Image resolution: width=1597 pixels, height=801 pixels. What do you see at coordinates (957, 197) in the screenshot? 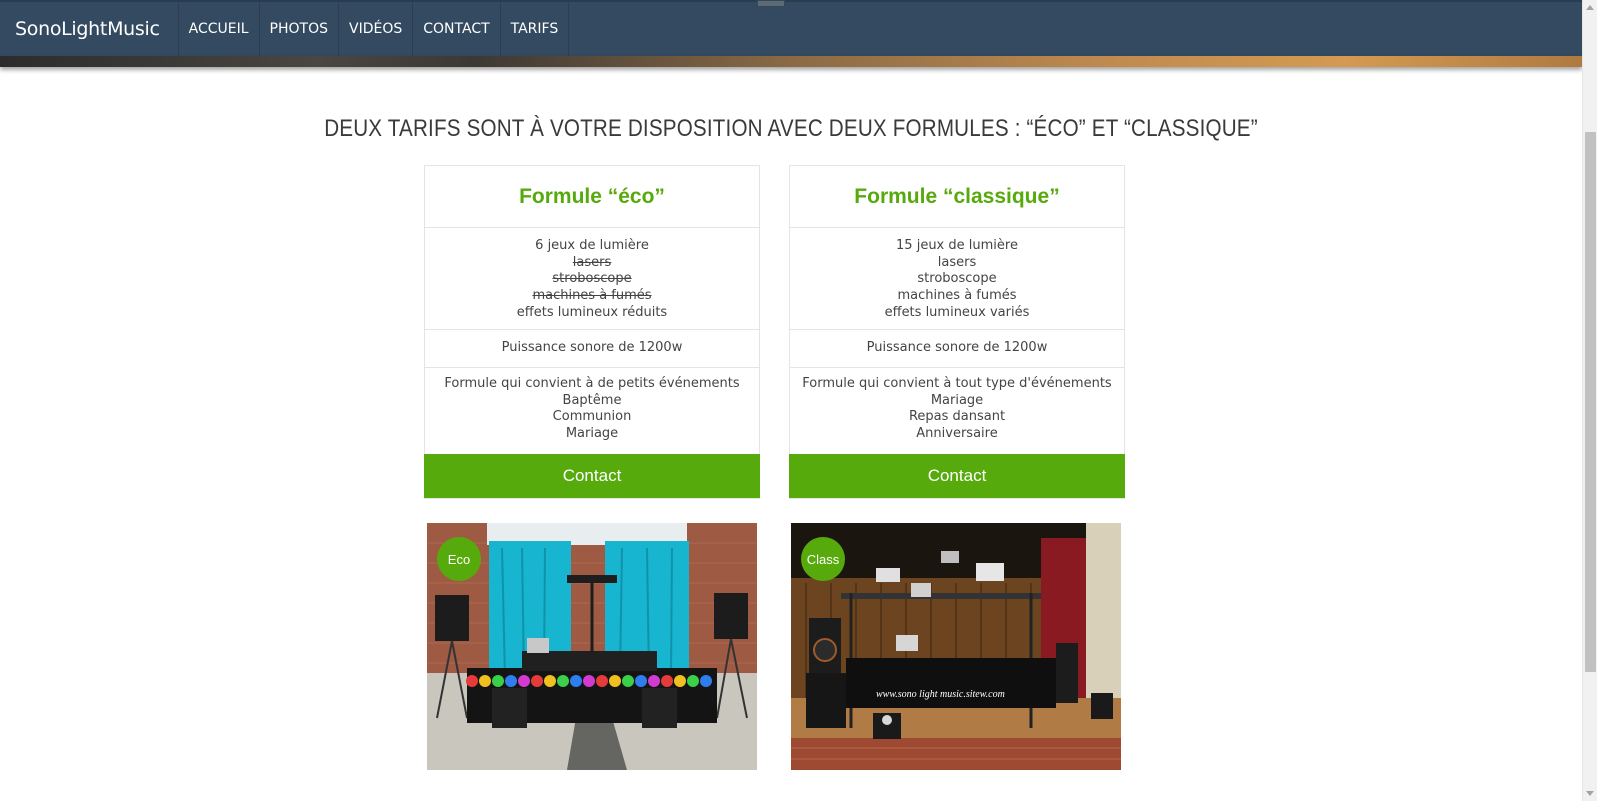
I see `card-title: Formule “classique”` at bounding box center [957, 197].